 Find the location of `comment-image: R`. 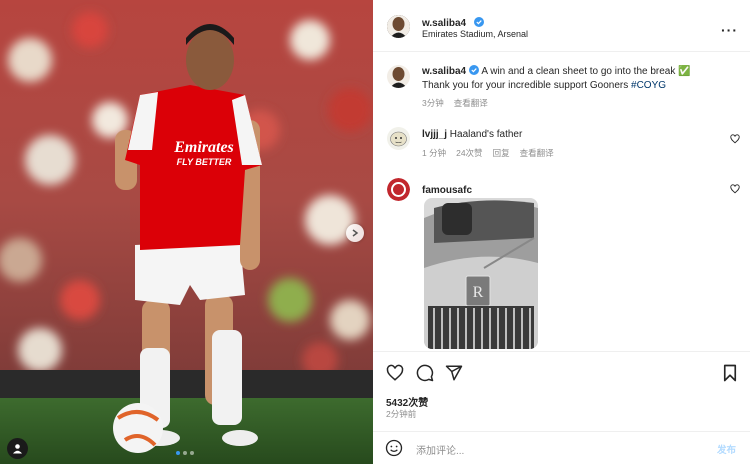

comment-image: R is located at coordinates (481, 273).